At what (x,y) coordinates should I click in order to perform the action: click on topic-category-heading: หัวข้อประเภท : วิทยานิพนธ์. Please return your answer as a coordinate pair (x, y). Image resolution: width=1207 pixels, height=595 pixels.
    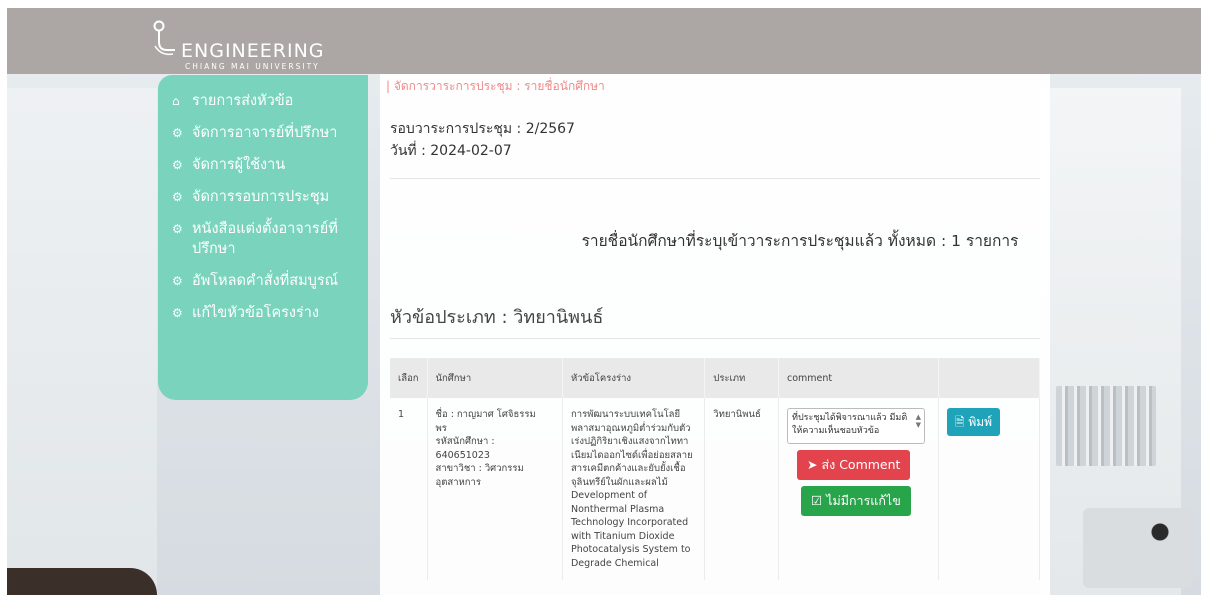
    Looking at the image, I should click on (497, 317).